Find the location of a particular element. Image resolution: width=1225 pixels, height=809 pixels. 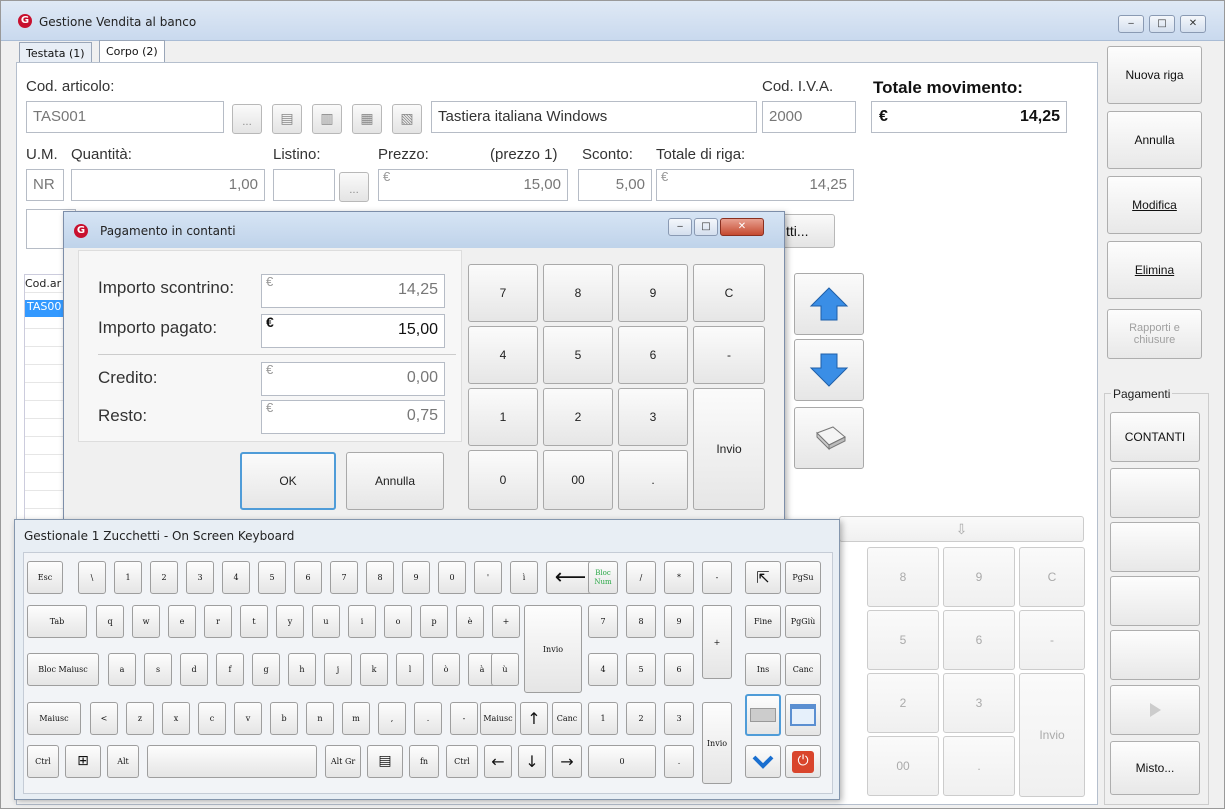

bg-key-00: 00 is located at coordinates (903, 766).